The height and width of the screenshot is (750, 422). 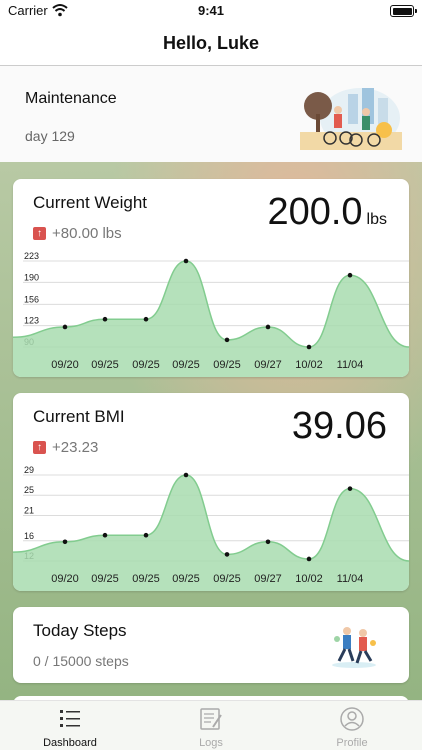 What do you see at coordinates (211, 719) in the screenshot?
I see `logs-icon` at bounding box center [211, 719].